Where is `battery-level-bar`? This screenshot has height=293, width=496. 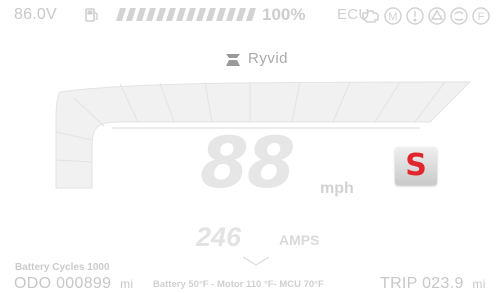
battery-level-bar is located at coordinates (186, 14).